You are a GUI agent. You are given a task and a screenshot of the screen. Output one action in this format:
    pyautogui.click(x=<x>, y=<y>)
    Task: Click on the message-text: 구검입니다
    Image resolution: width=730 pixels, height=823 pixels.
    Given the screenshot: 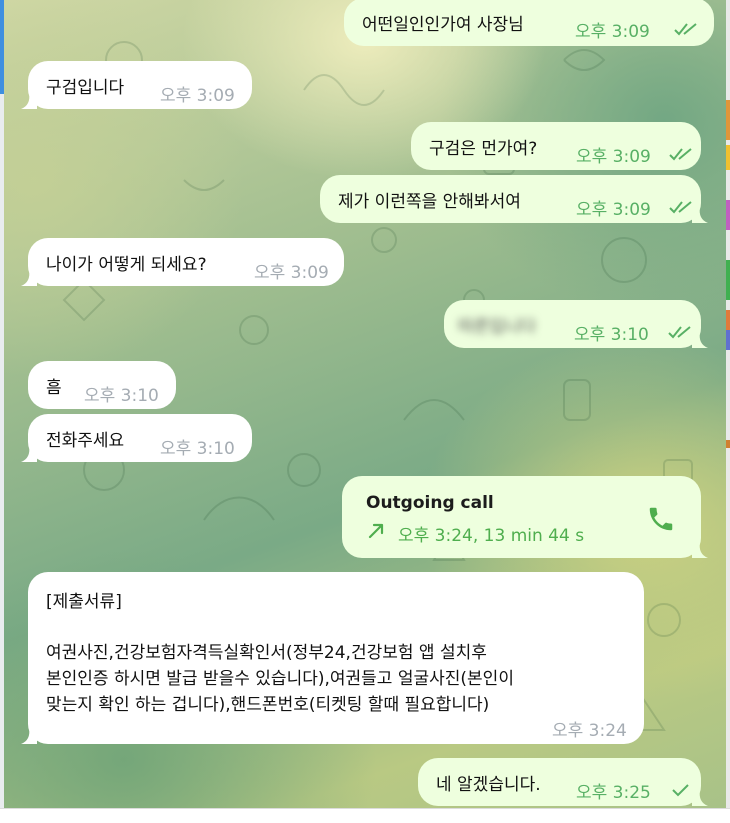 What is the action you would take?
    pyautogui.click(x=85, y=88)
    